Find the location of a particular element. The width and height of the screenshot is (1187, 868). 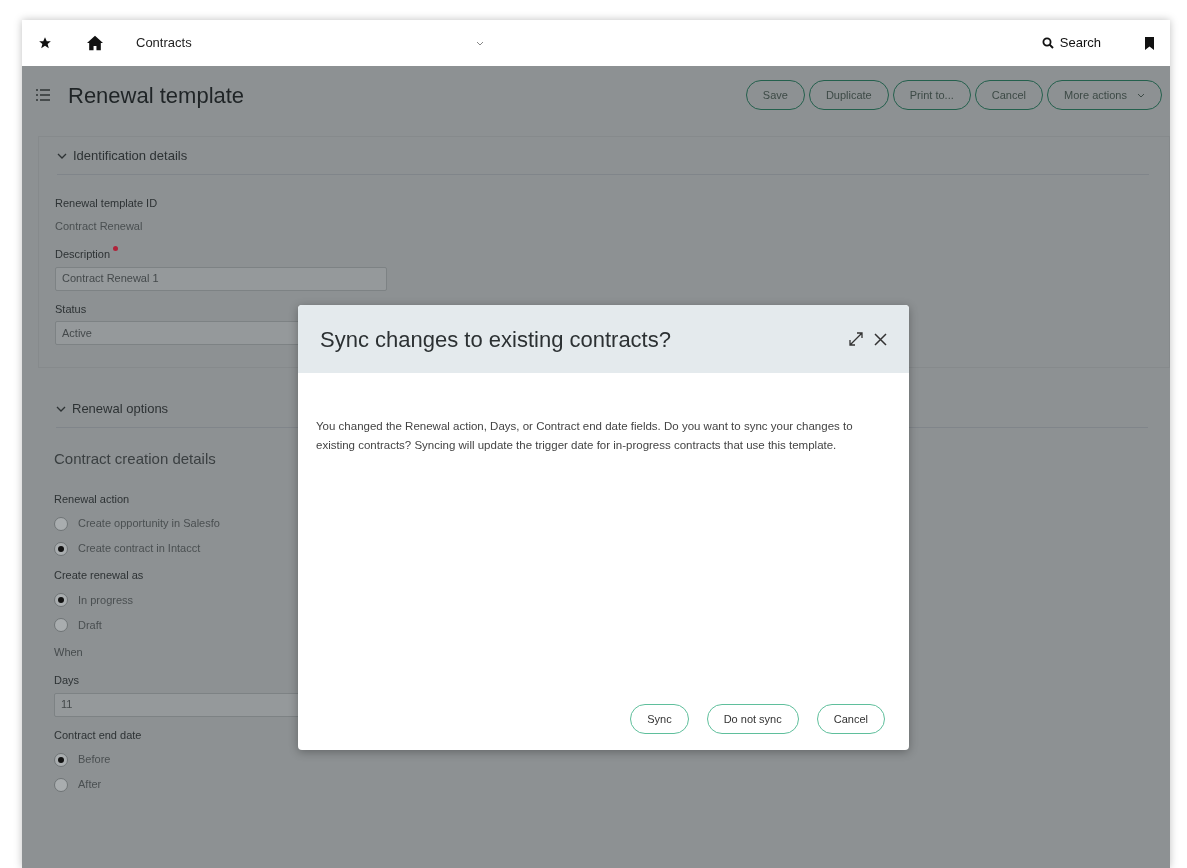

module-name: Contracts is located at coordinates (306, 43).